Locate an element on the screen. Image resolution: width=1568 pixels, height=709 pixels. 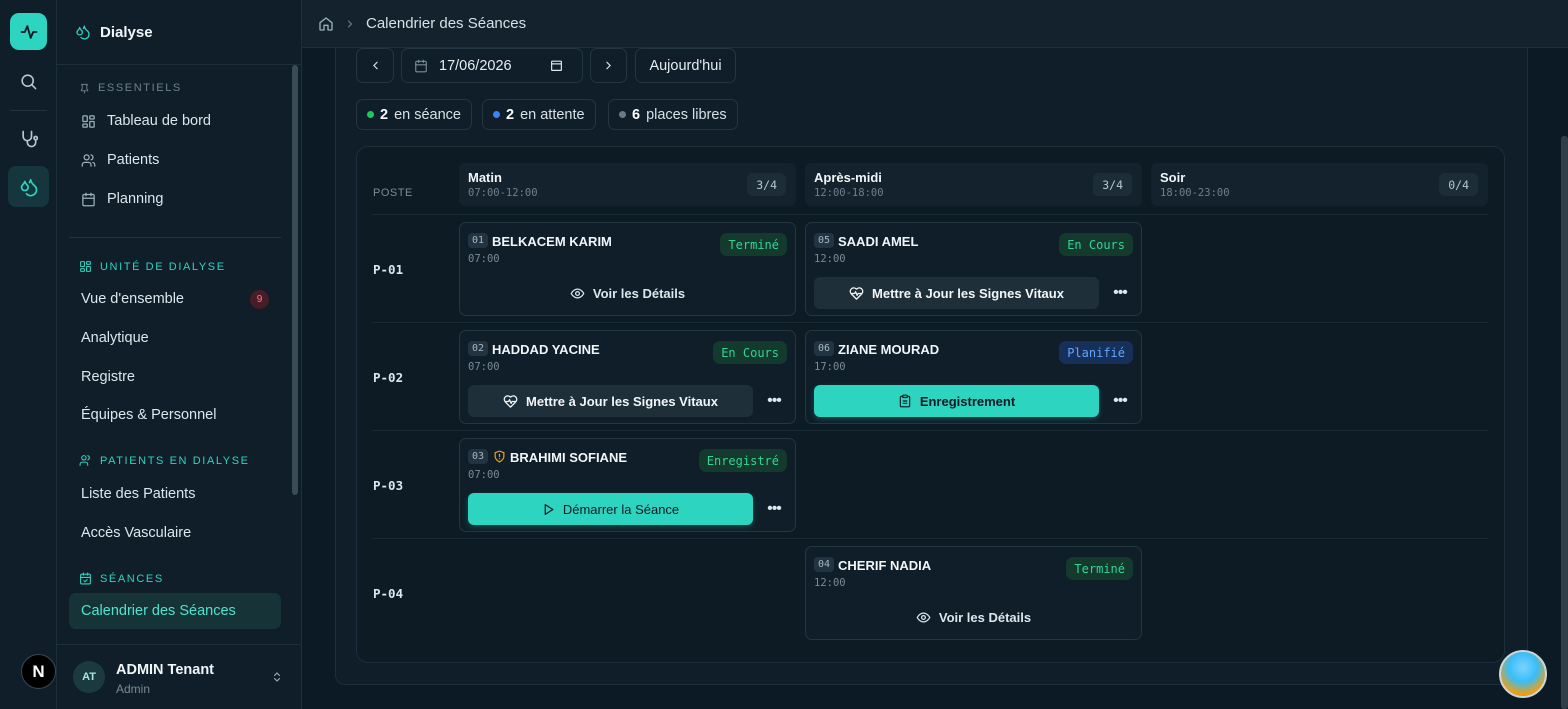
sidebar-item-planning: Planning is located at coordinates (175, 199).